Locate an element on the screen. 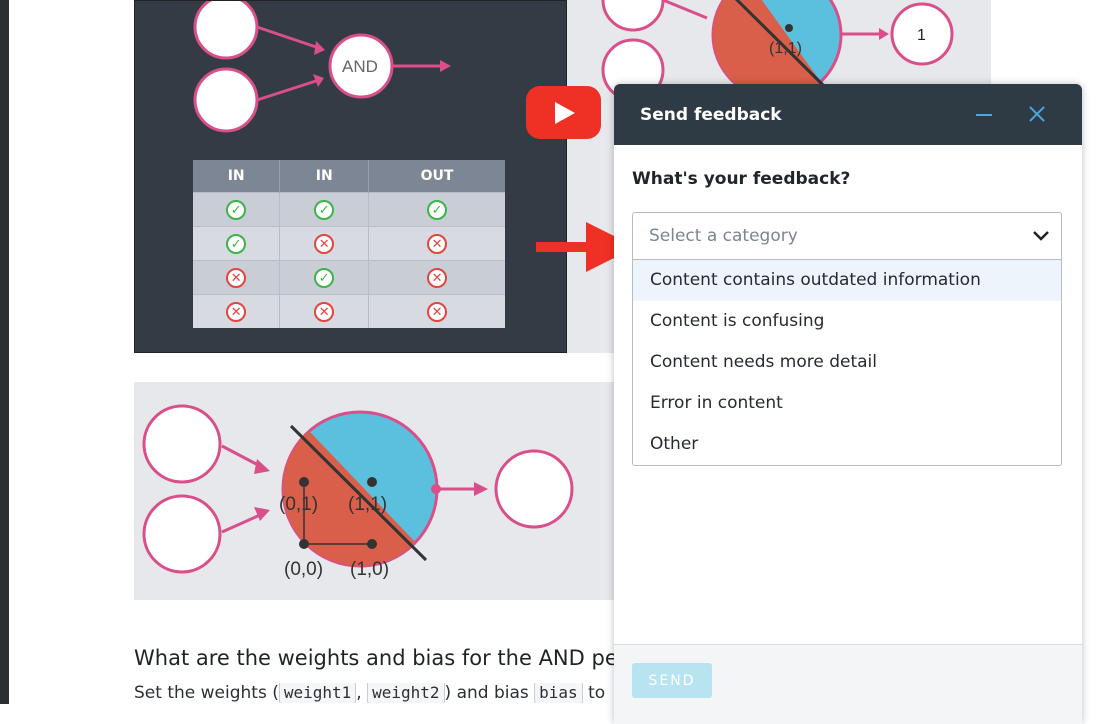  point-label-top: (1,1) is located at coordinates (785, 48).